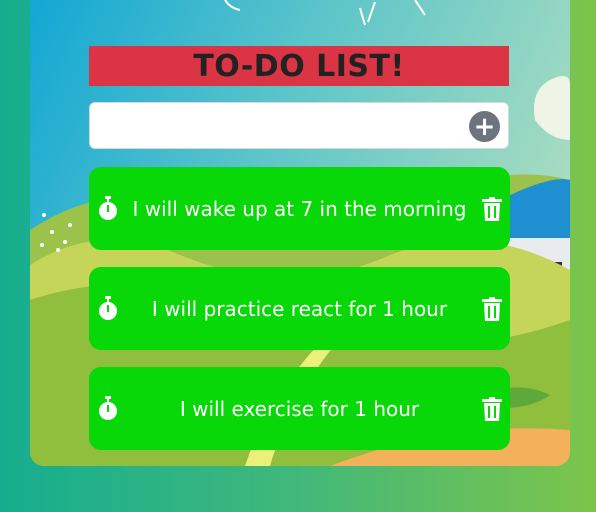 Image resolution: width=596 pixels, height=512 pixels. Describe the element at coordinates (275, 125) in the screenshot. I see `todo-input` at that location.